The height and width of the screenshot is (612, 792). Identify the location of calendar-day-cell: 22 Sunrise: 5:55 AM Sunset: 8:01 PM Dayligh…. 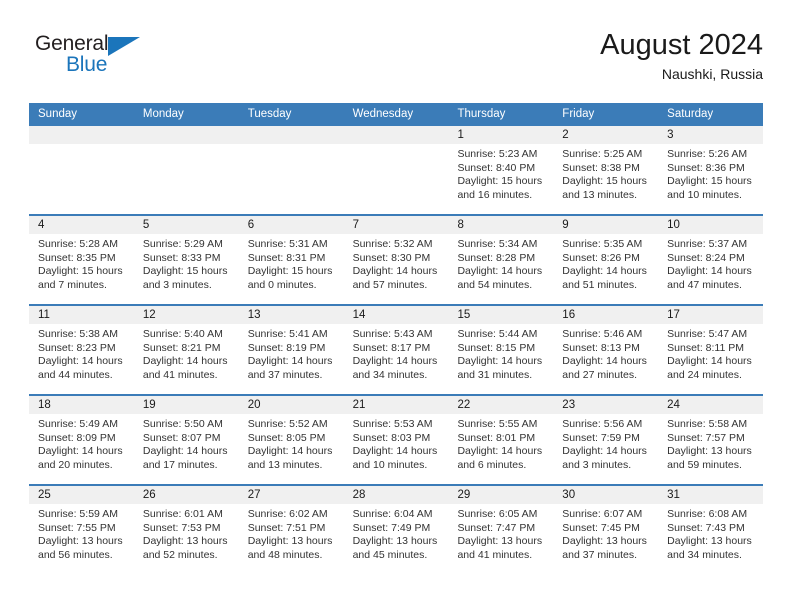
(501, 440).